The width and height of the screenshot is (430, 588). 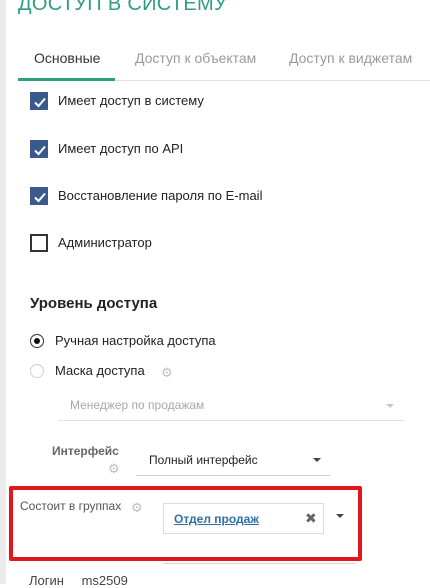 I want to click on active-tab-indicator, so click(x=66, y=79).